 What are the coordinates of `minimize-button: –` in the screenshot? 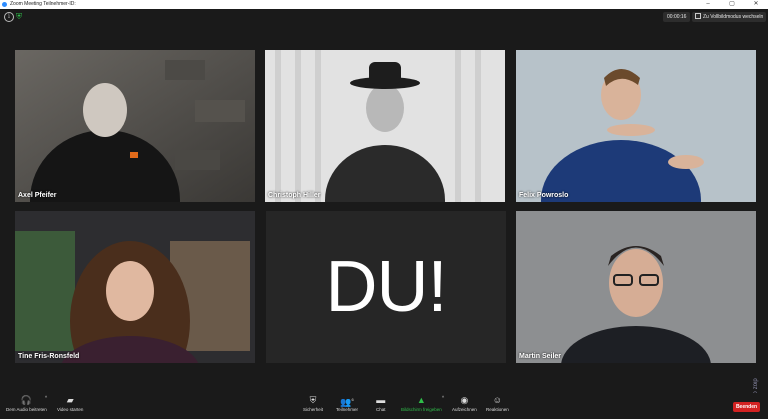 It's located at (708, 4).